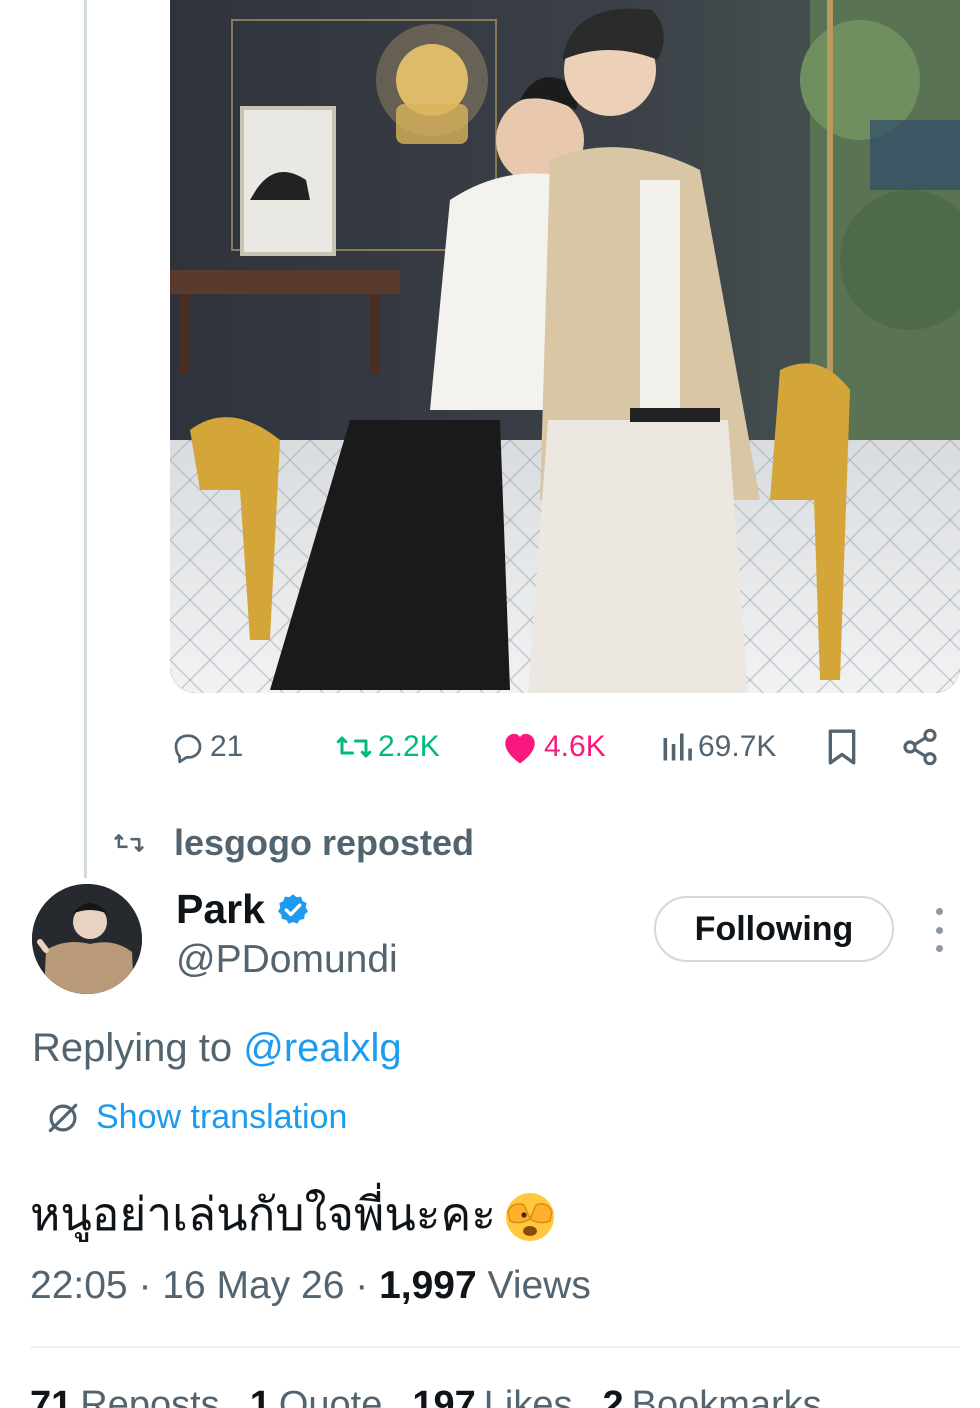 Image resolution: width=980 pixels, height=1408 pixels. I want to click on views-button: 69.7K, so click(718, 747).